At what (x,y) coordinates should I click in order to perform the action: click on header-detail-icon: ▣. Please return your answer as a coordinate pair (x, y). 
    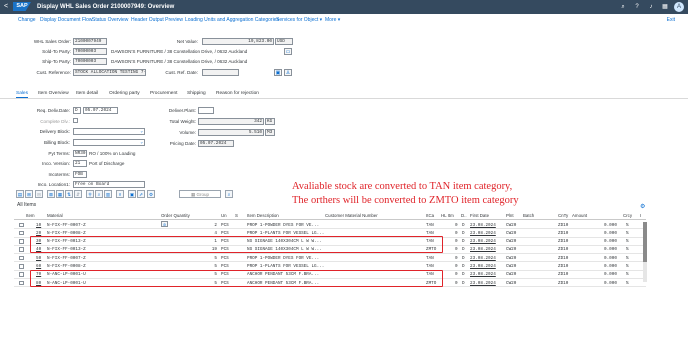
    Looking at the image, I should click on (278, 72).